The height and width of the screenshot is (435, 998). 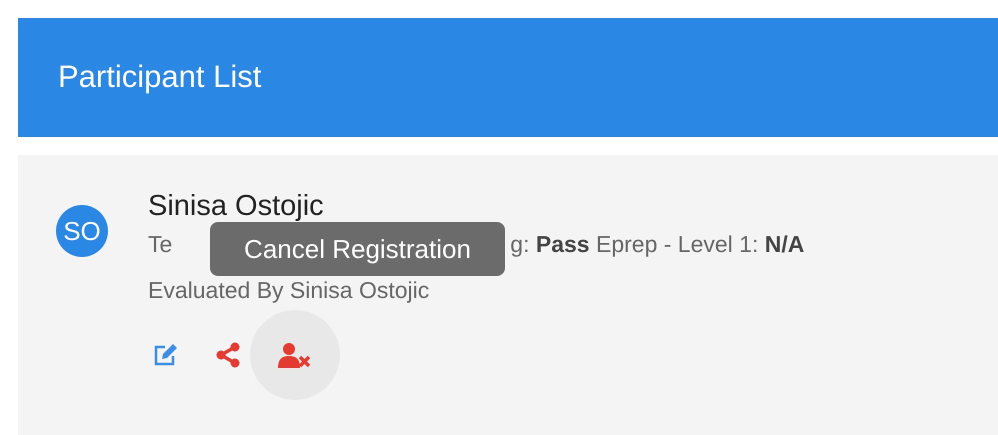 What do you see at coordinates (357, 249) in the screenshot?
I see `tooltip: Cancel Registration` at bounding box center [357, 249].